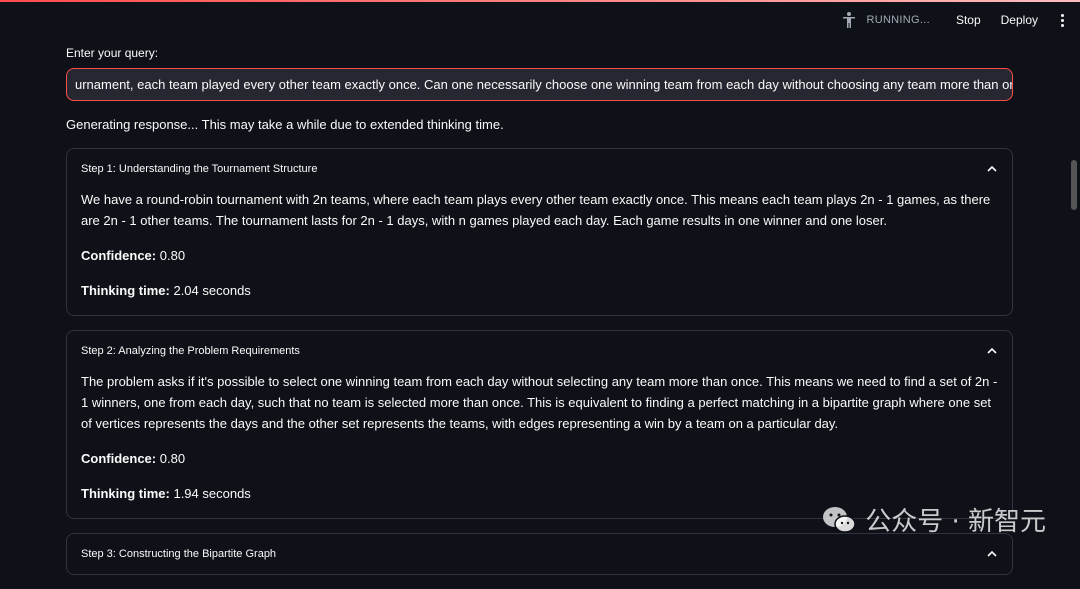 This screenshot has height=589, width=1080. I want to click on query-label: Enter your query:, so click(112, 53).